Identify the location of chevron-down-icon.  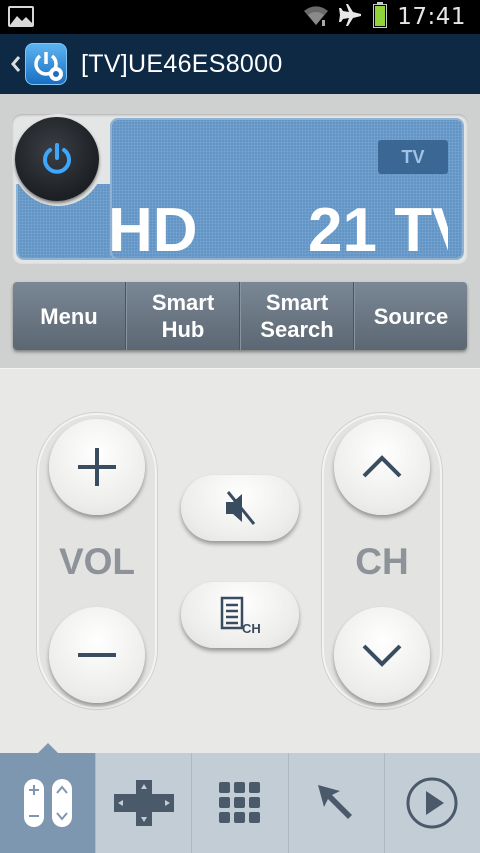
(382, 655).